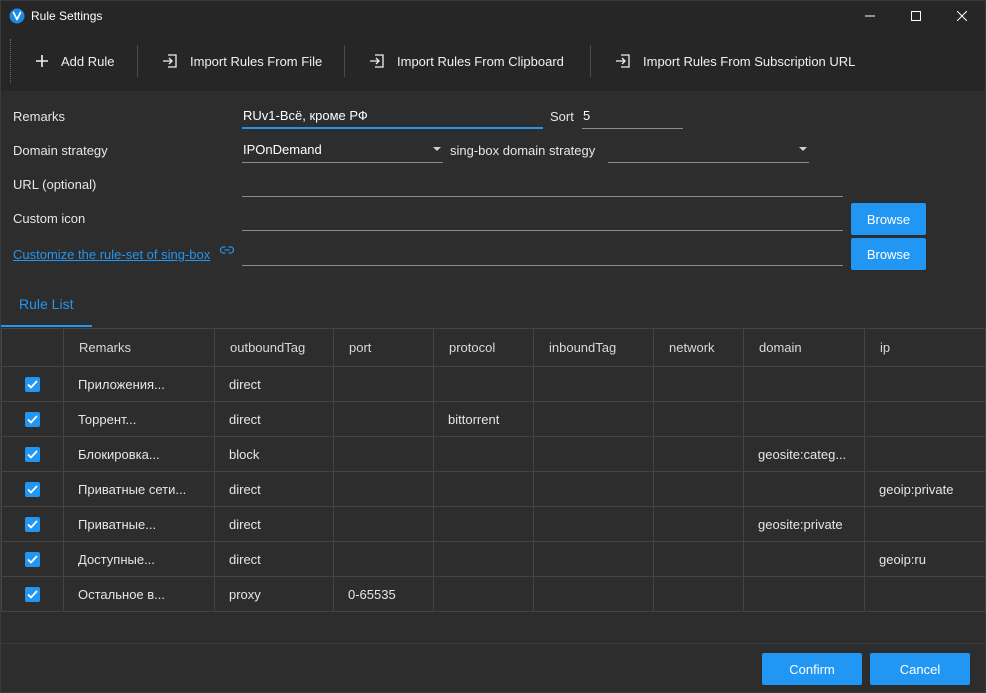 The width and height of the screenshot is (986, 693). I want to click on column-header-port: port, so click(383, 347).